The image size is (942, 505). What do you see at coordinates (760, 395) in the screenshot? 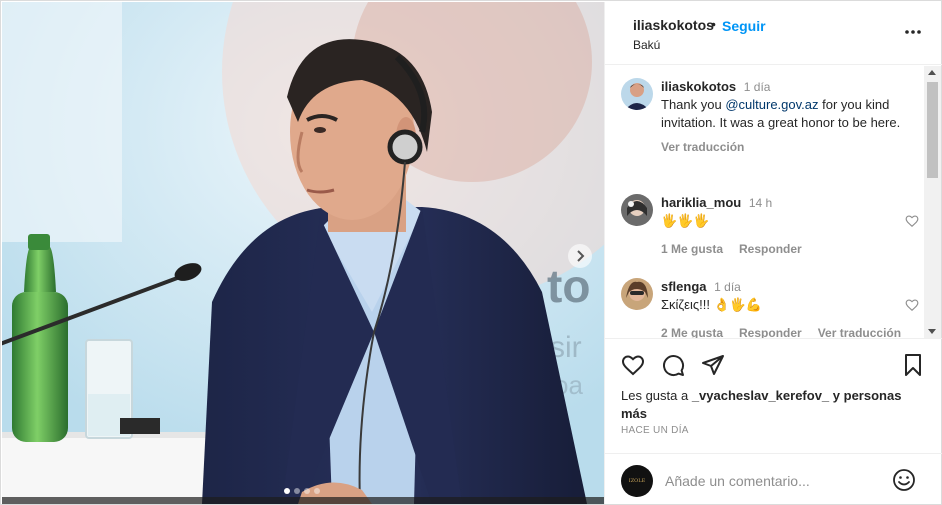
I see `liker-username: _vyacheslav_kerefov_` at bounding box center [760, 395].